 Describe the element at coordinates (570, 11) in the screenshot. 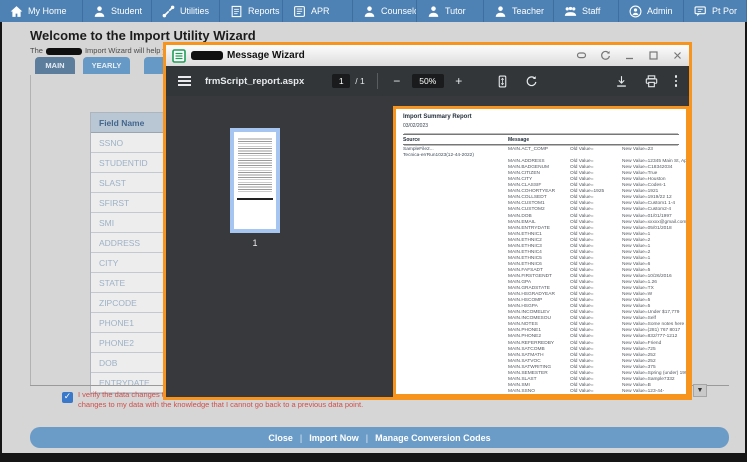

I see `staff-icon` at that location.